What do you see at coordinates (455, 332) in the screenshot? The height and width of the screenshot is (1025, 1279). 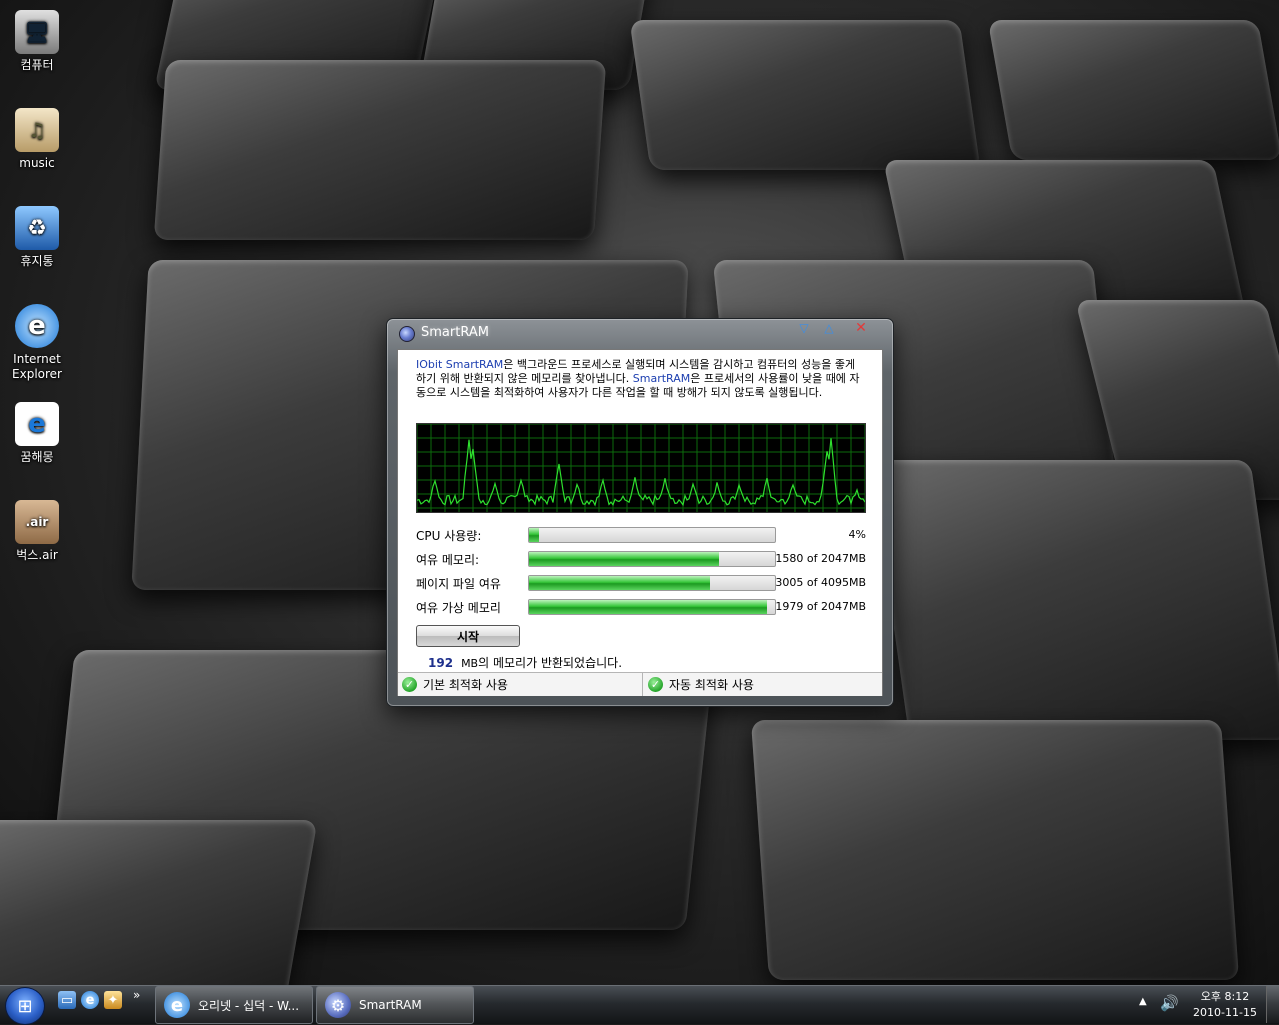 I see `window-title: SmartRAM` at bounding box center [455, 332].